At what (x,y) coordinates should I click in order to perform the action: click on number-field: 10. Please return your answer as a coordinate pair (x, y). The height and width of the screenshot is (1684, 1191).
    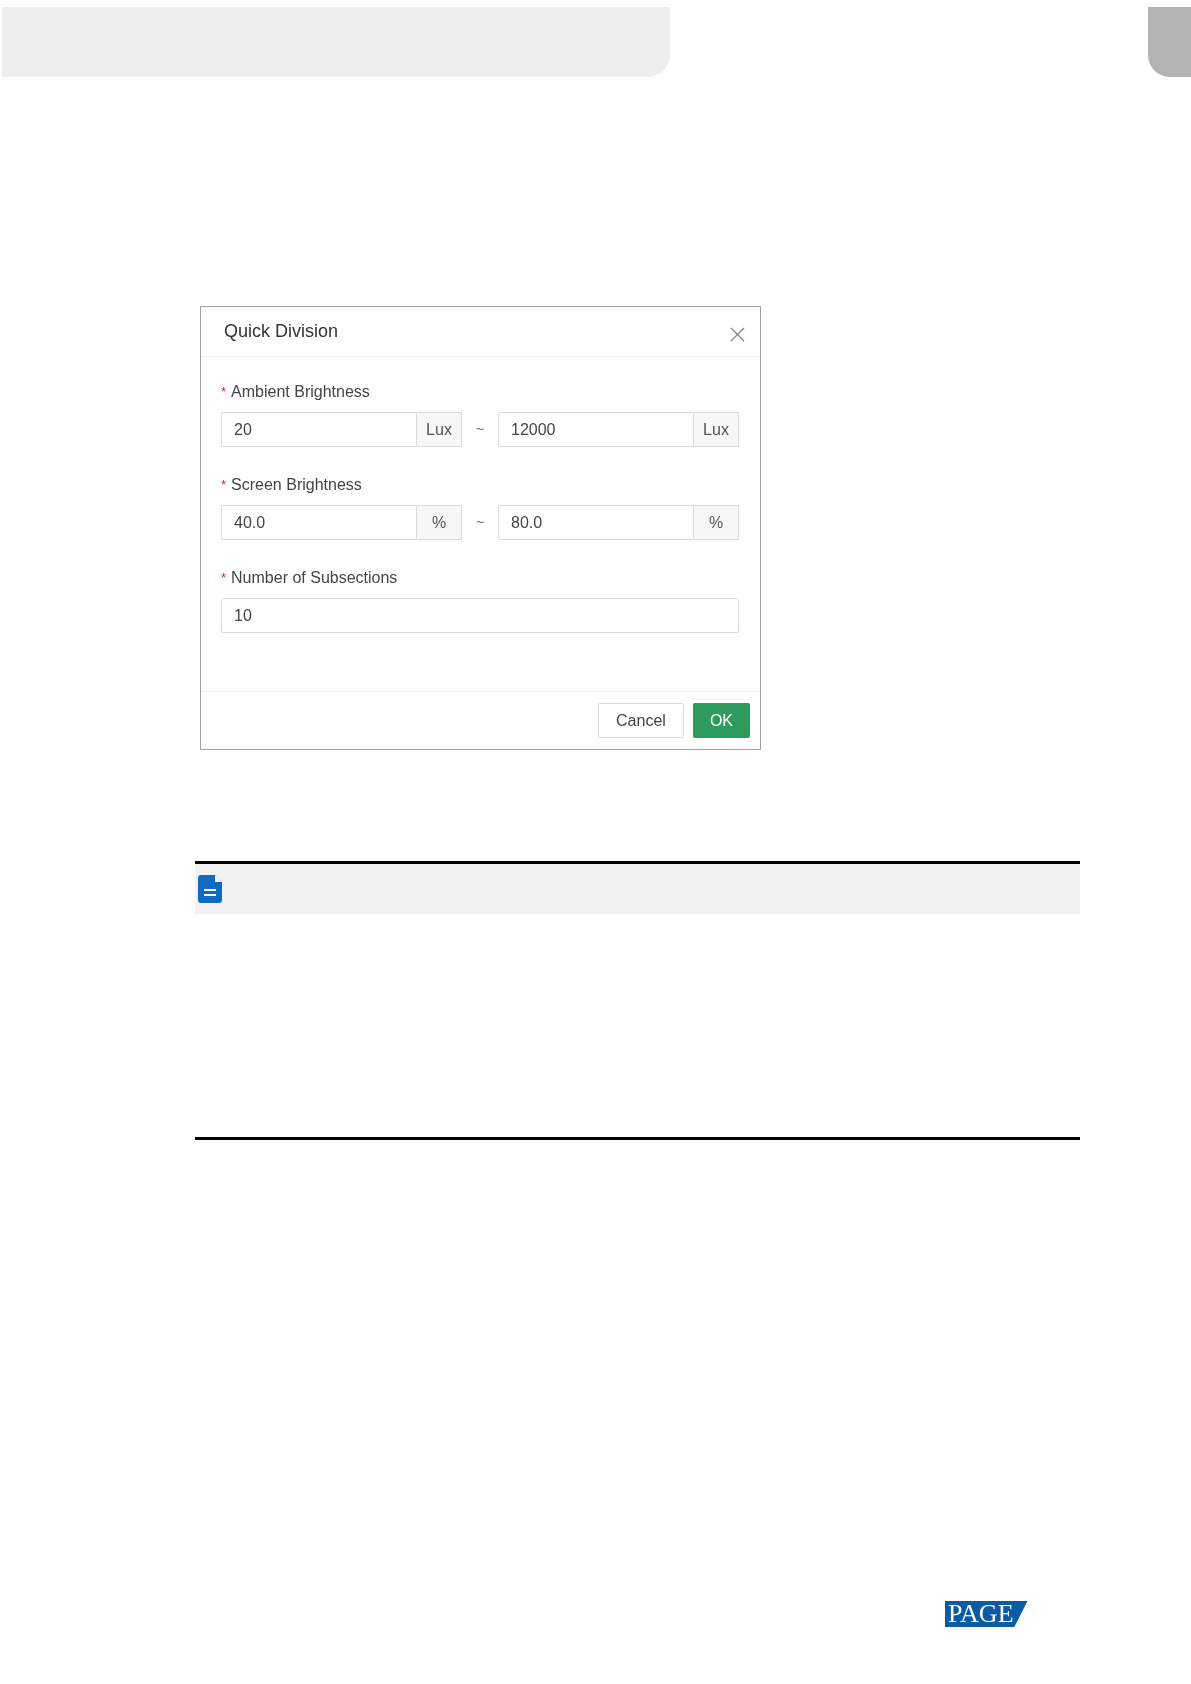
    Looking at the image, I should click on (480, 615).